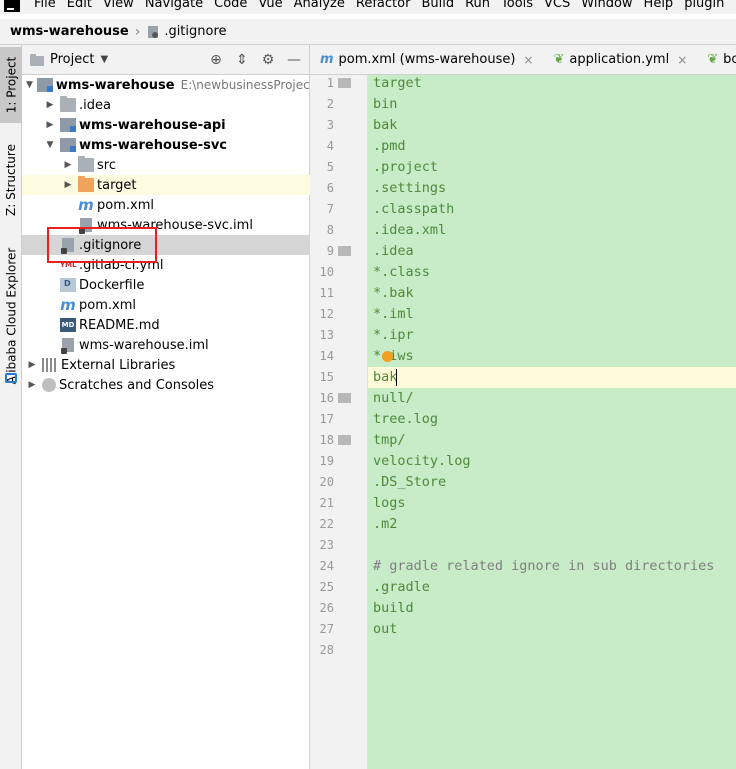 This screenshot has width=736, height=769. What do you see at coordinates (330, 104) in the screenshot?
I see `line-number: 2` at bounding box center [330, 104].